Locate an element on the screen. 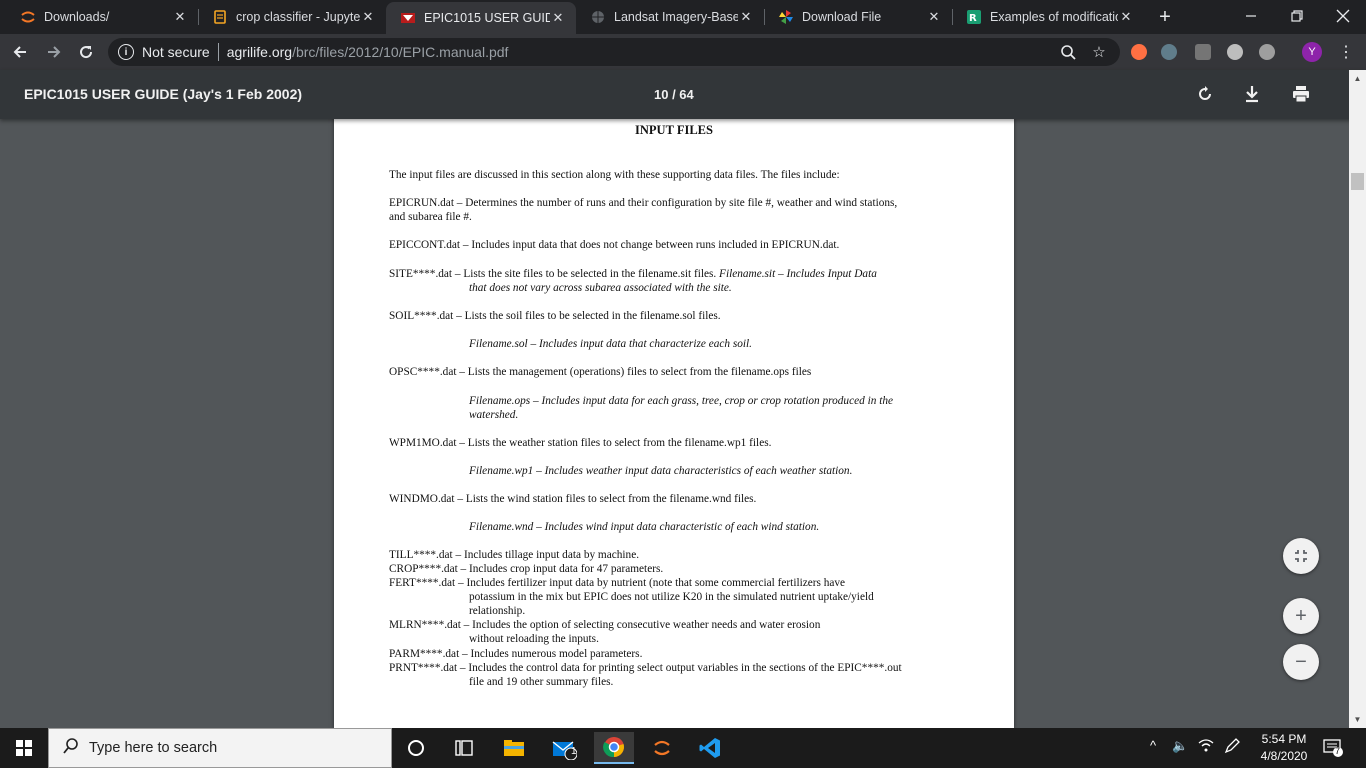  tab-title: Downloads/ is located at coordinates (77, 17).